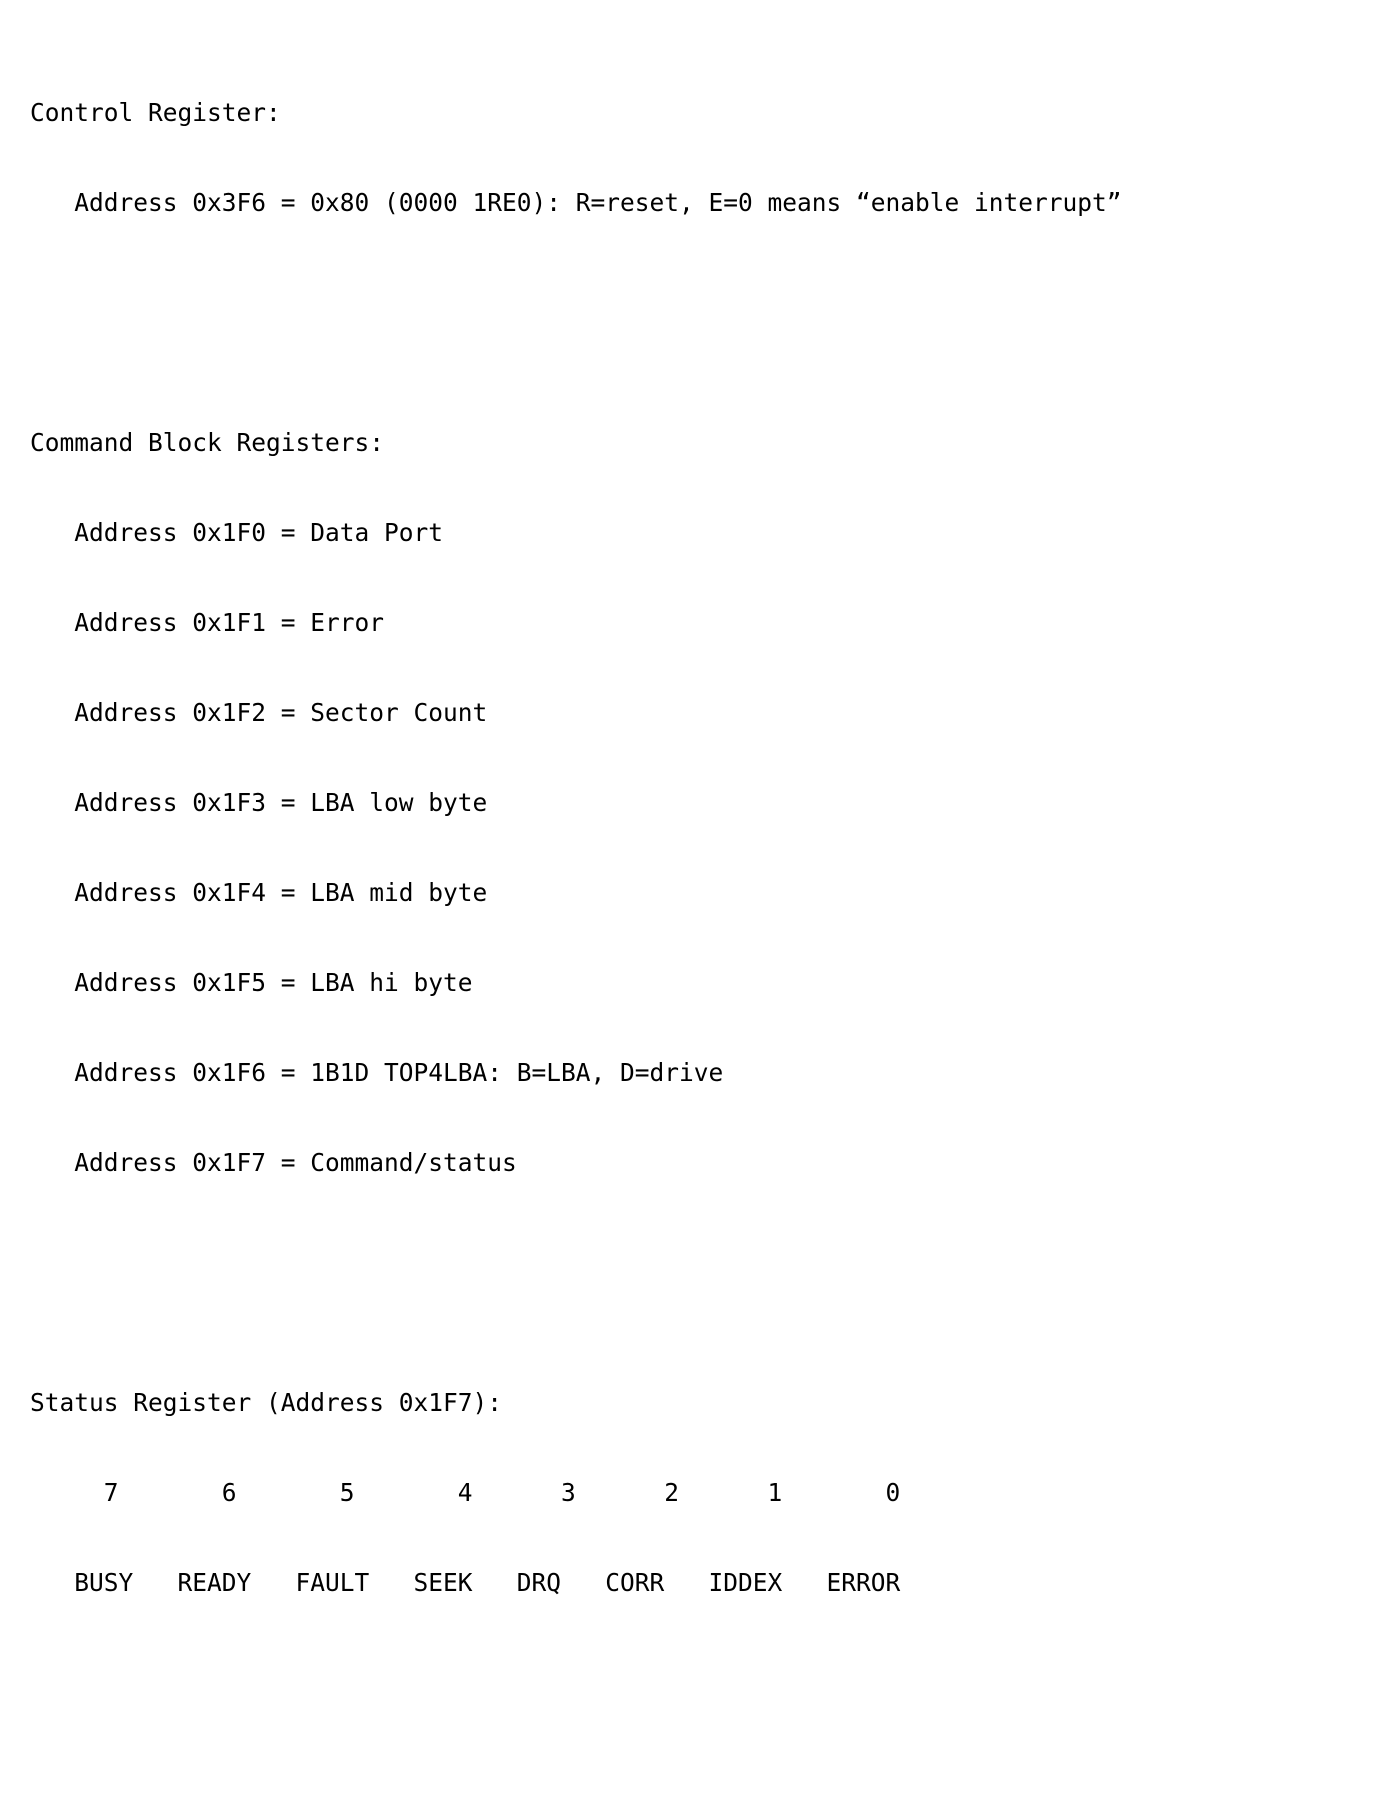 The image size is (1378, 1800). I want to click on command-block-line-7: Address 0x1F7 = Command/status, so click(273, 1162).